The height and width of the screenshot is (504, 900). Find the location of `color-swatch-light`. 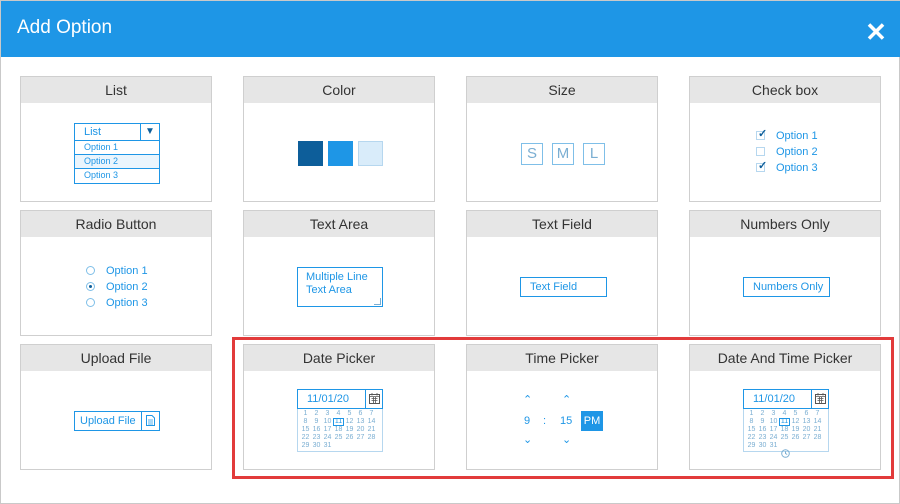

color-swatch-light is located at coordinates (370, 153).